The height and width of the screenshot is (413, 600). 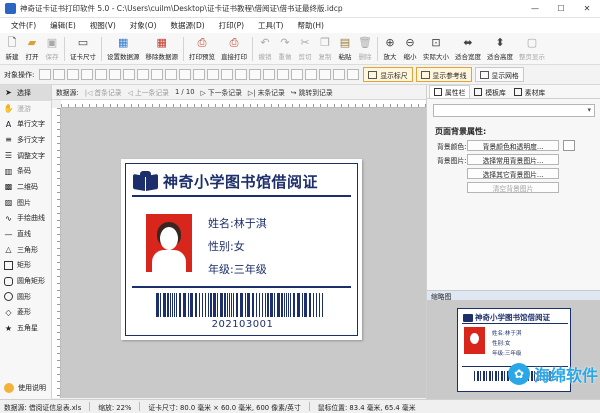 What do you see at coordinates (199, 74) in the screenshot?
I see `send-back-icon` at bounding box center [199, 74].